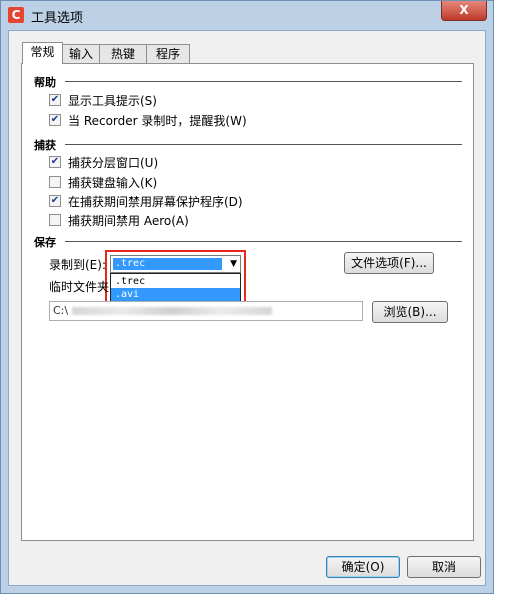 The image size is (515, 601). I want to click on save-separator, so click(263, 241).